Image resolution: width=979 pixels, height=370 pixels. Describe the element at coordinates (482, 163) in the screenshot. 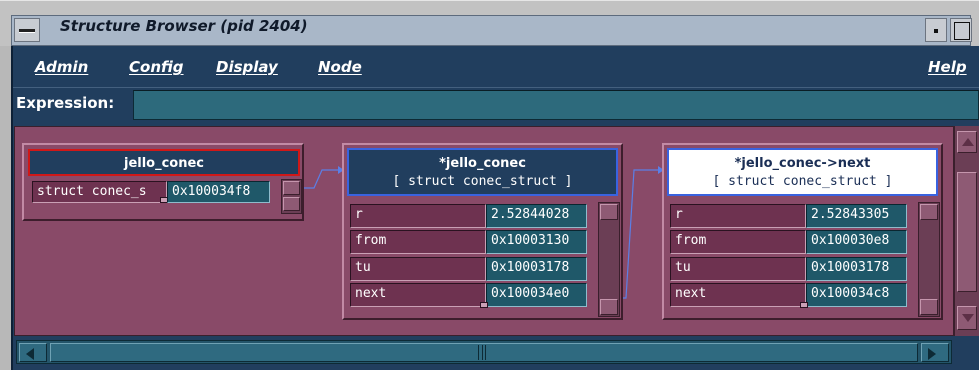

I see `node-title-text: *jello_conec` at that location.